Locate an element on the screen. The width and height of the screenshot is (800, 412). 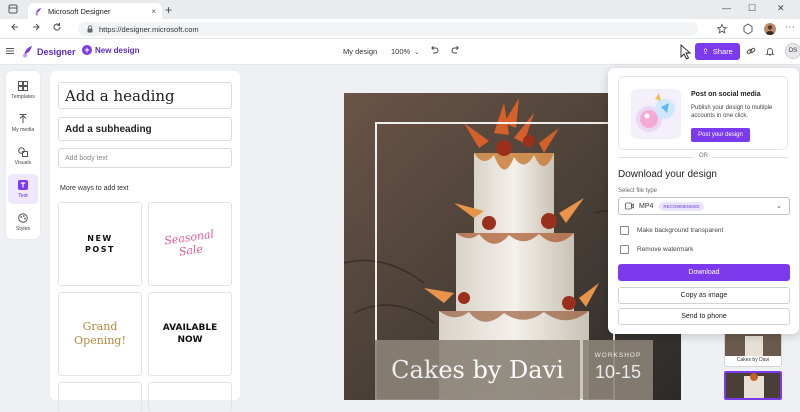
share-label: Share is located at coordinates (722, 51).